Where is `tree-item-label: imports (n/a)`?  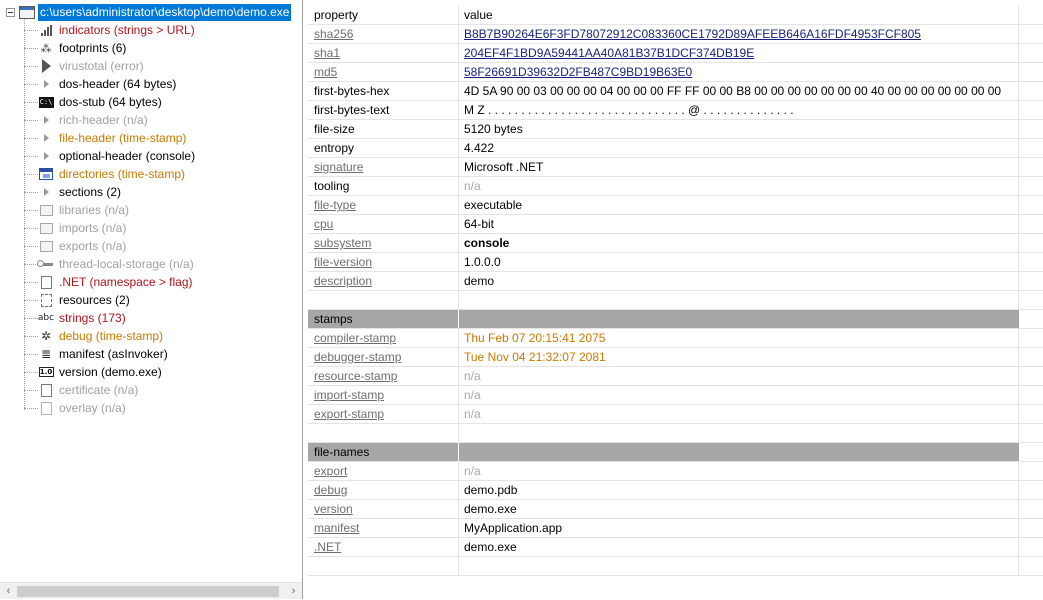 tree-item-label: imports (n/a) is located at coordinates (92, 228).